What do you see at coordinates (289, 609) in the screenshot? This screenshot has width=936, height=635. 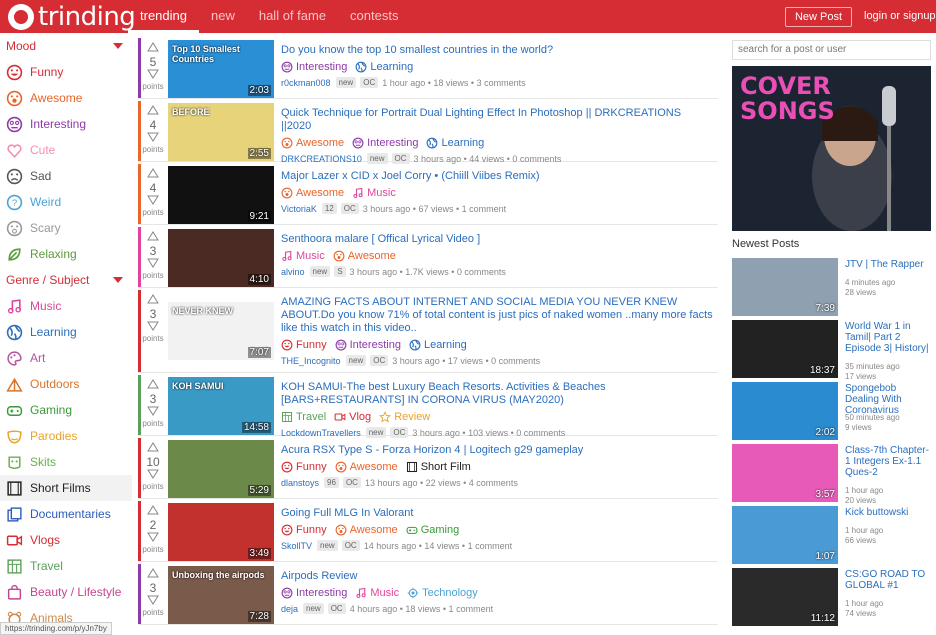 I see `post-author: deja` at bounding box center [289, 609].